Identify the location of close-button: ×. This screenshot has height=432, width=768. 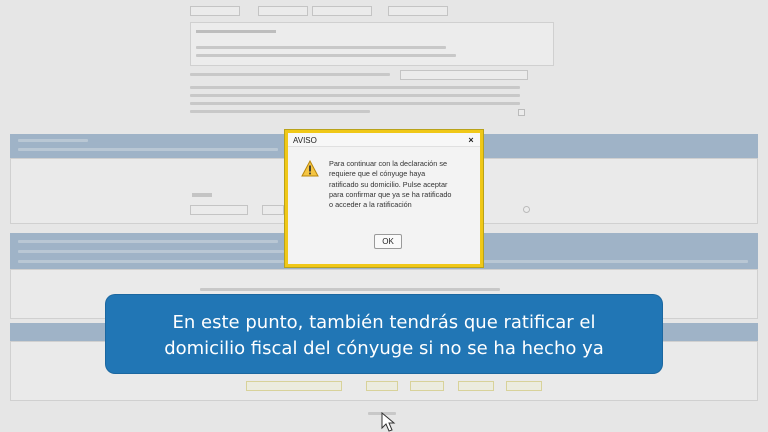
(471, 140).